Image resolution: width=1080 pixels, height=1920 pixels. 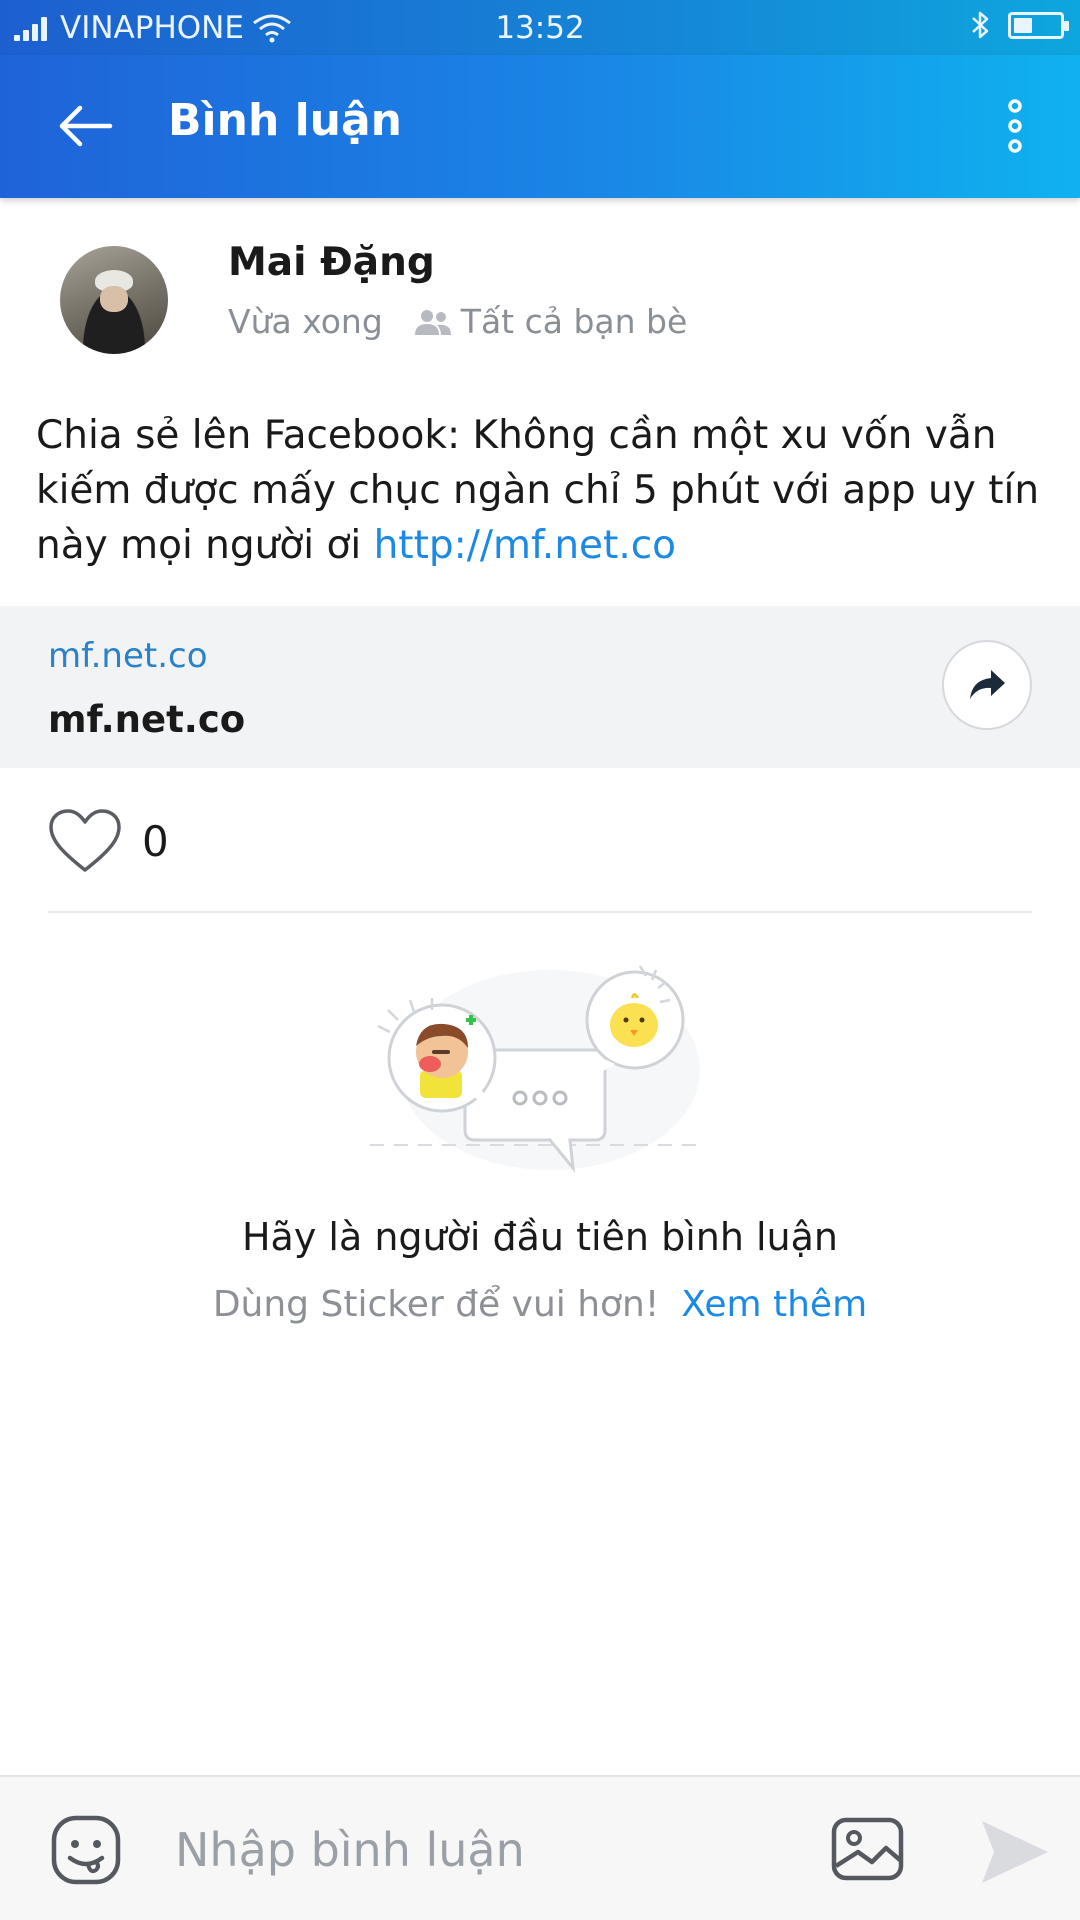 I want to click on battery-level, so click(x=1023, y=25).